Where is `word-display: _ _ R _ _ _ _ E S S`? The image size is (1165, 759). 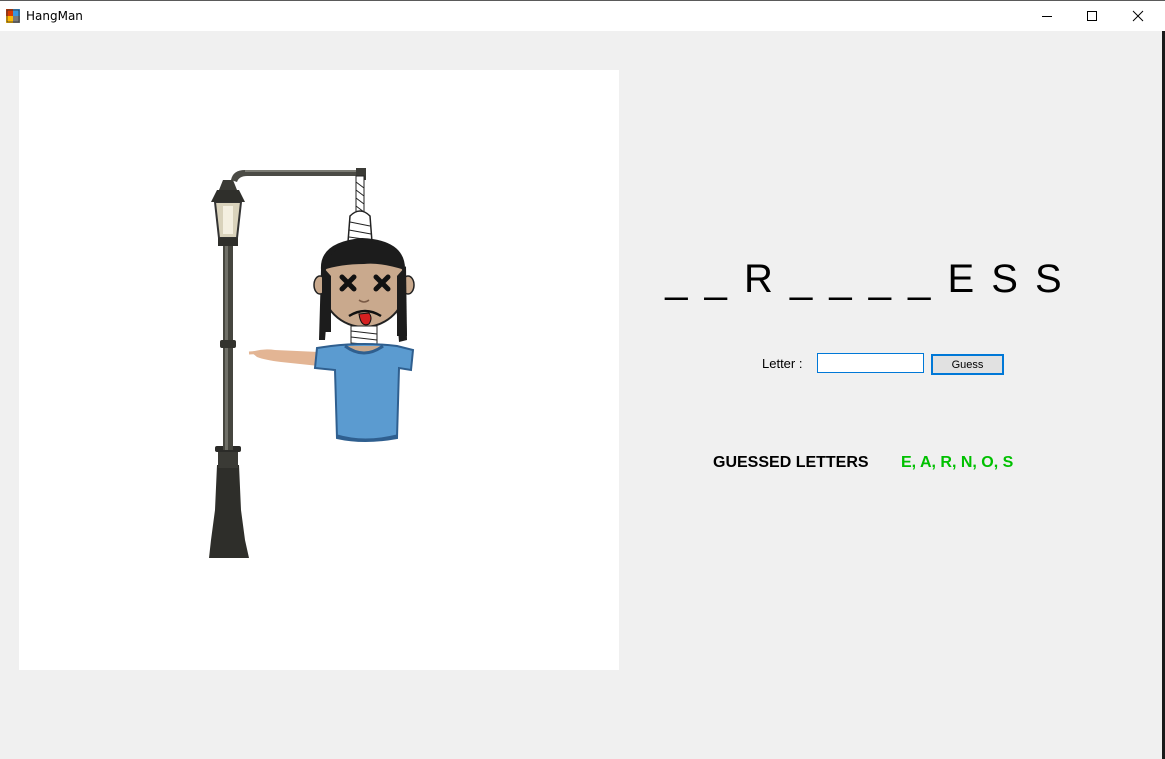 word-display: _ _ R _ _ _ _ E S S is located at coordinates (865, 279).